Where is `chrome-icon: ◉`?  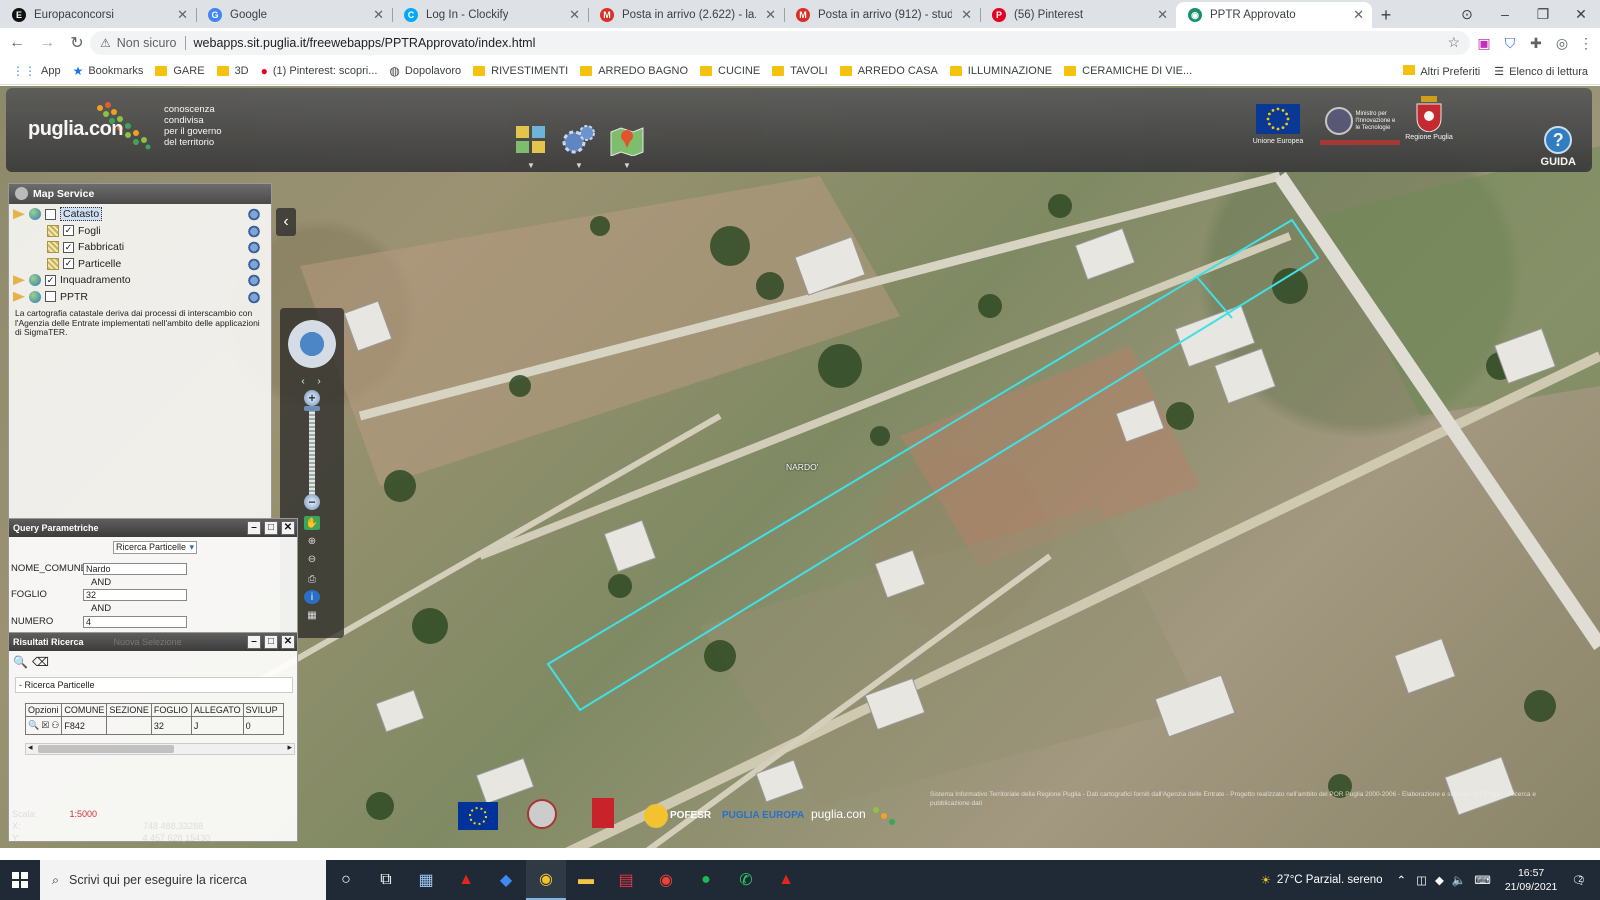
chrome-icon: ◉ is located at coordinates (546, 880).